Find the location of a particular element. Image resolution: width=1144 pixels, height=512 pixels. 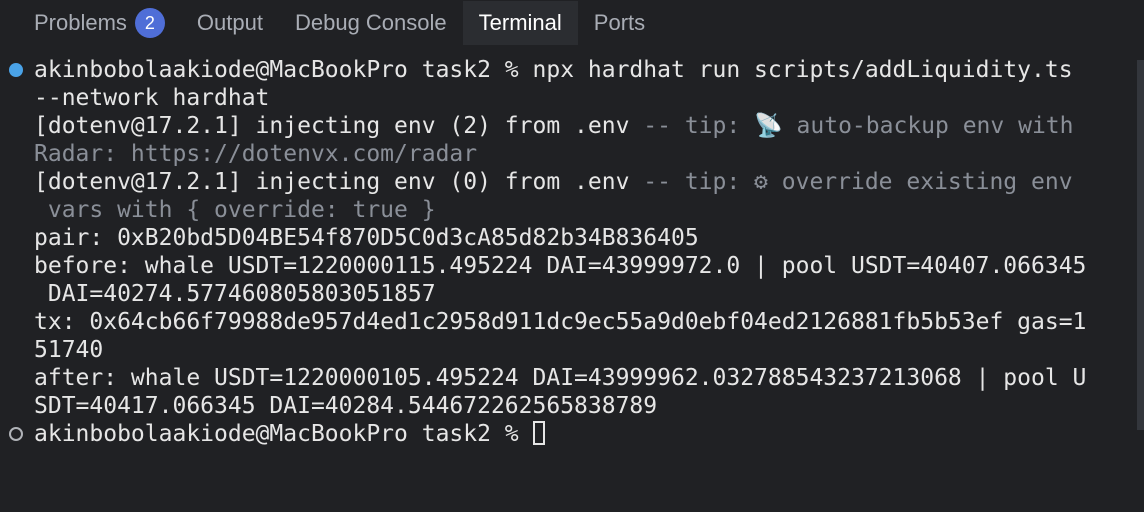

terminal-scrollbar is located at coordinates (1140, 245).